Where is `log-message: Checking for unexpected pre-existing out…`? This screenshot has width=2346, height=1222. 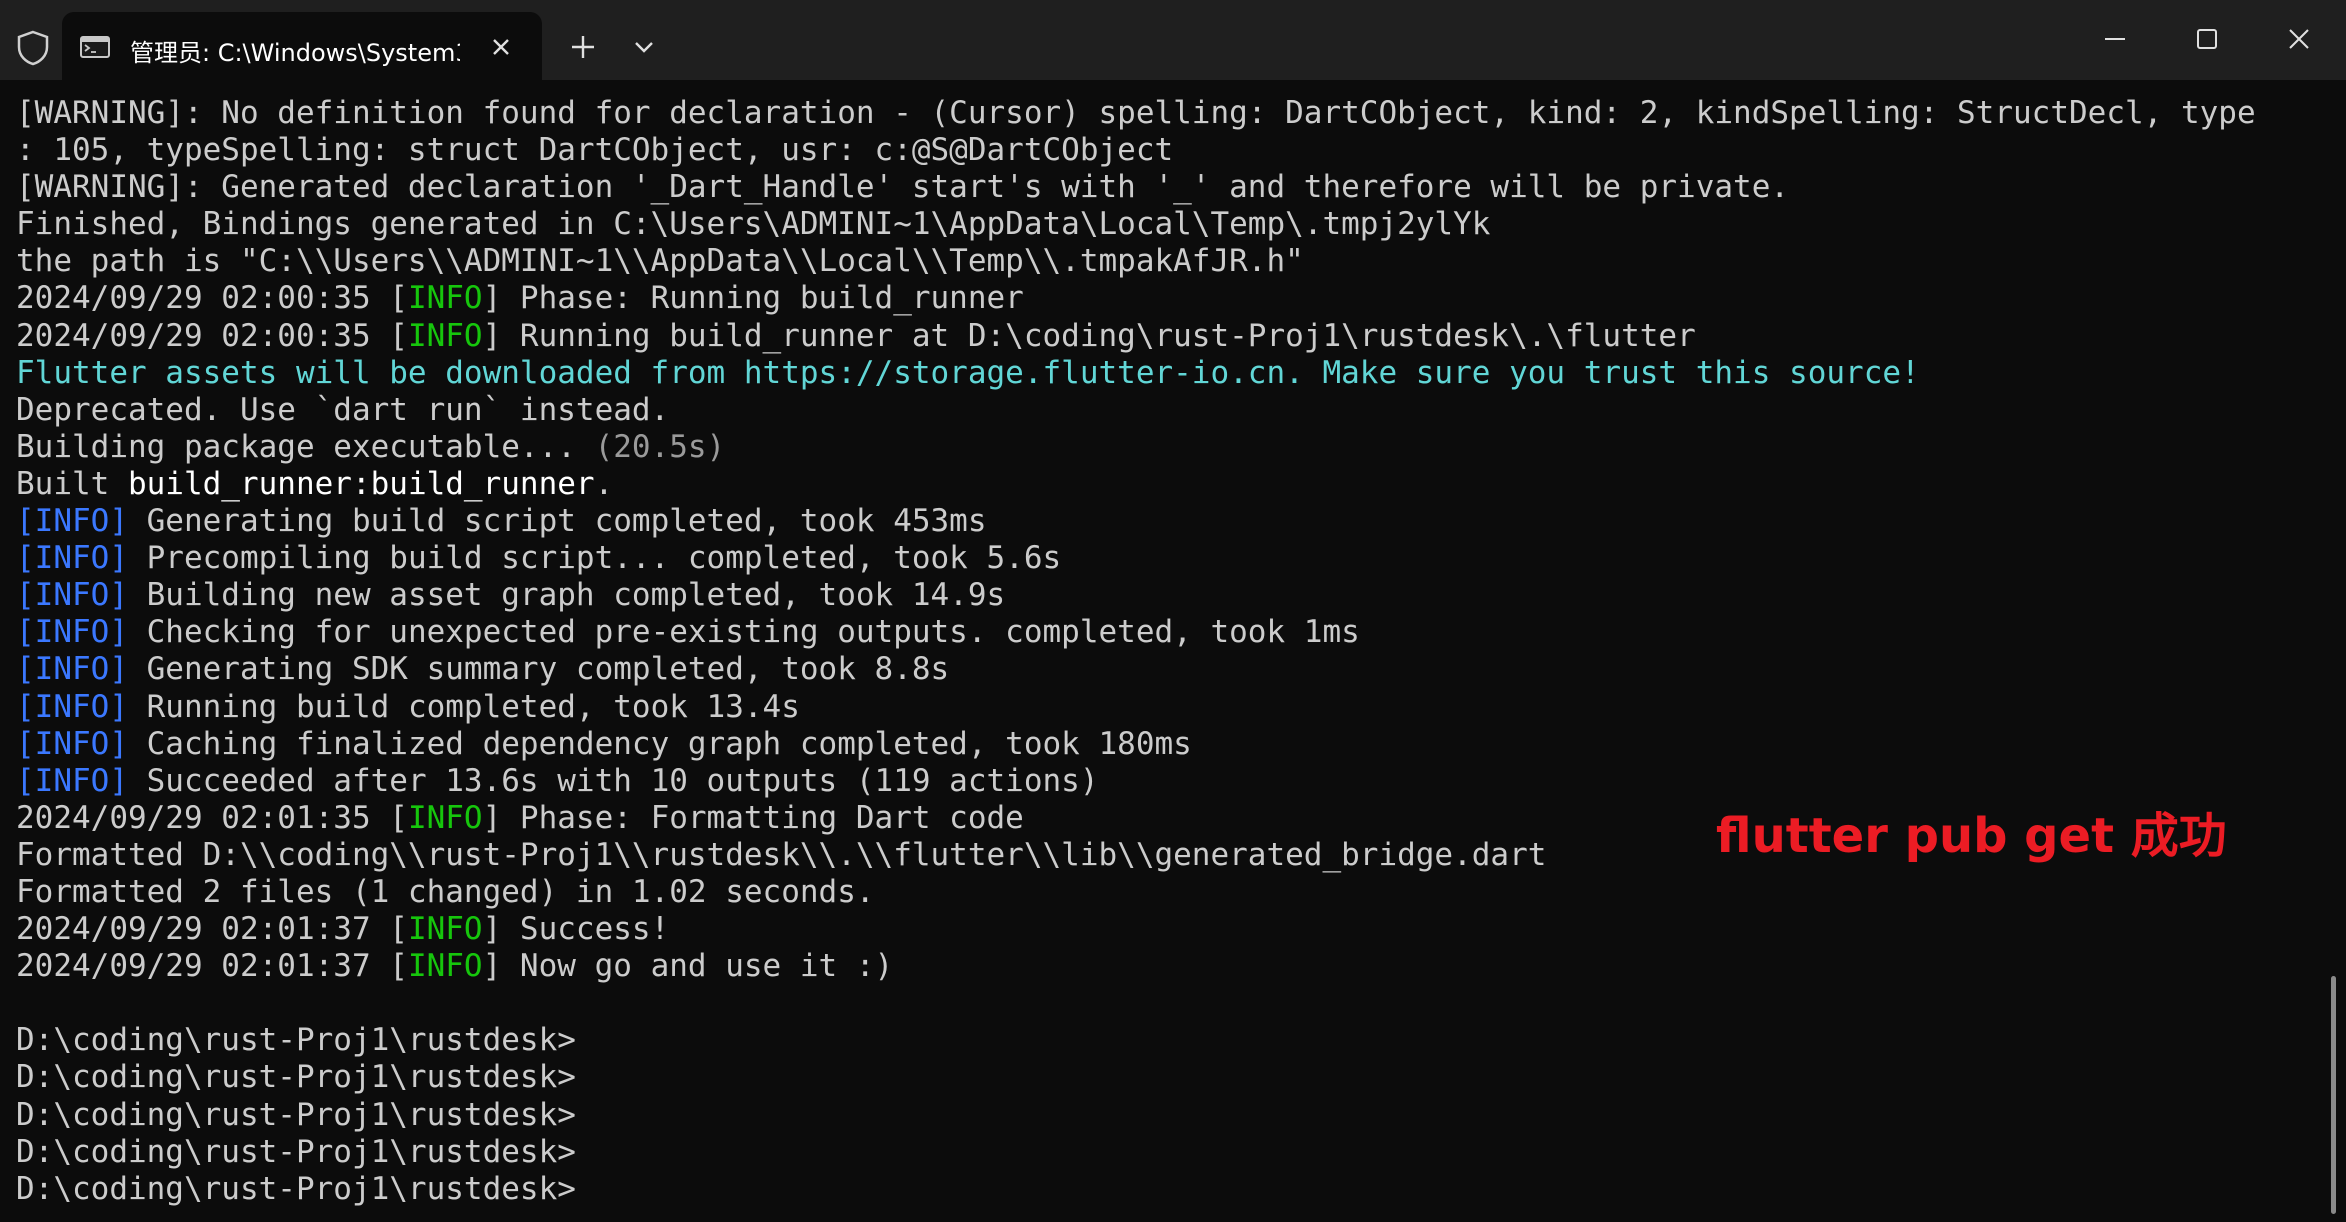 log-message: Checking for unexpected pre-existing out… is located at coordinates (743, 632).